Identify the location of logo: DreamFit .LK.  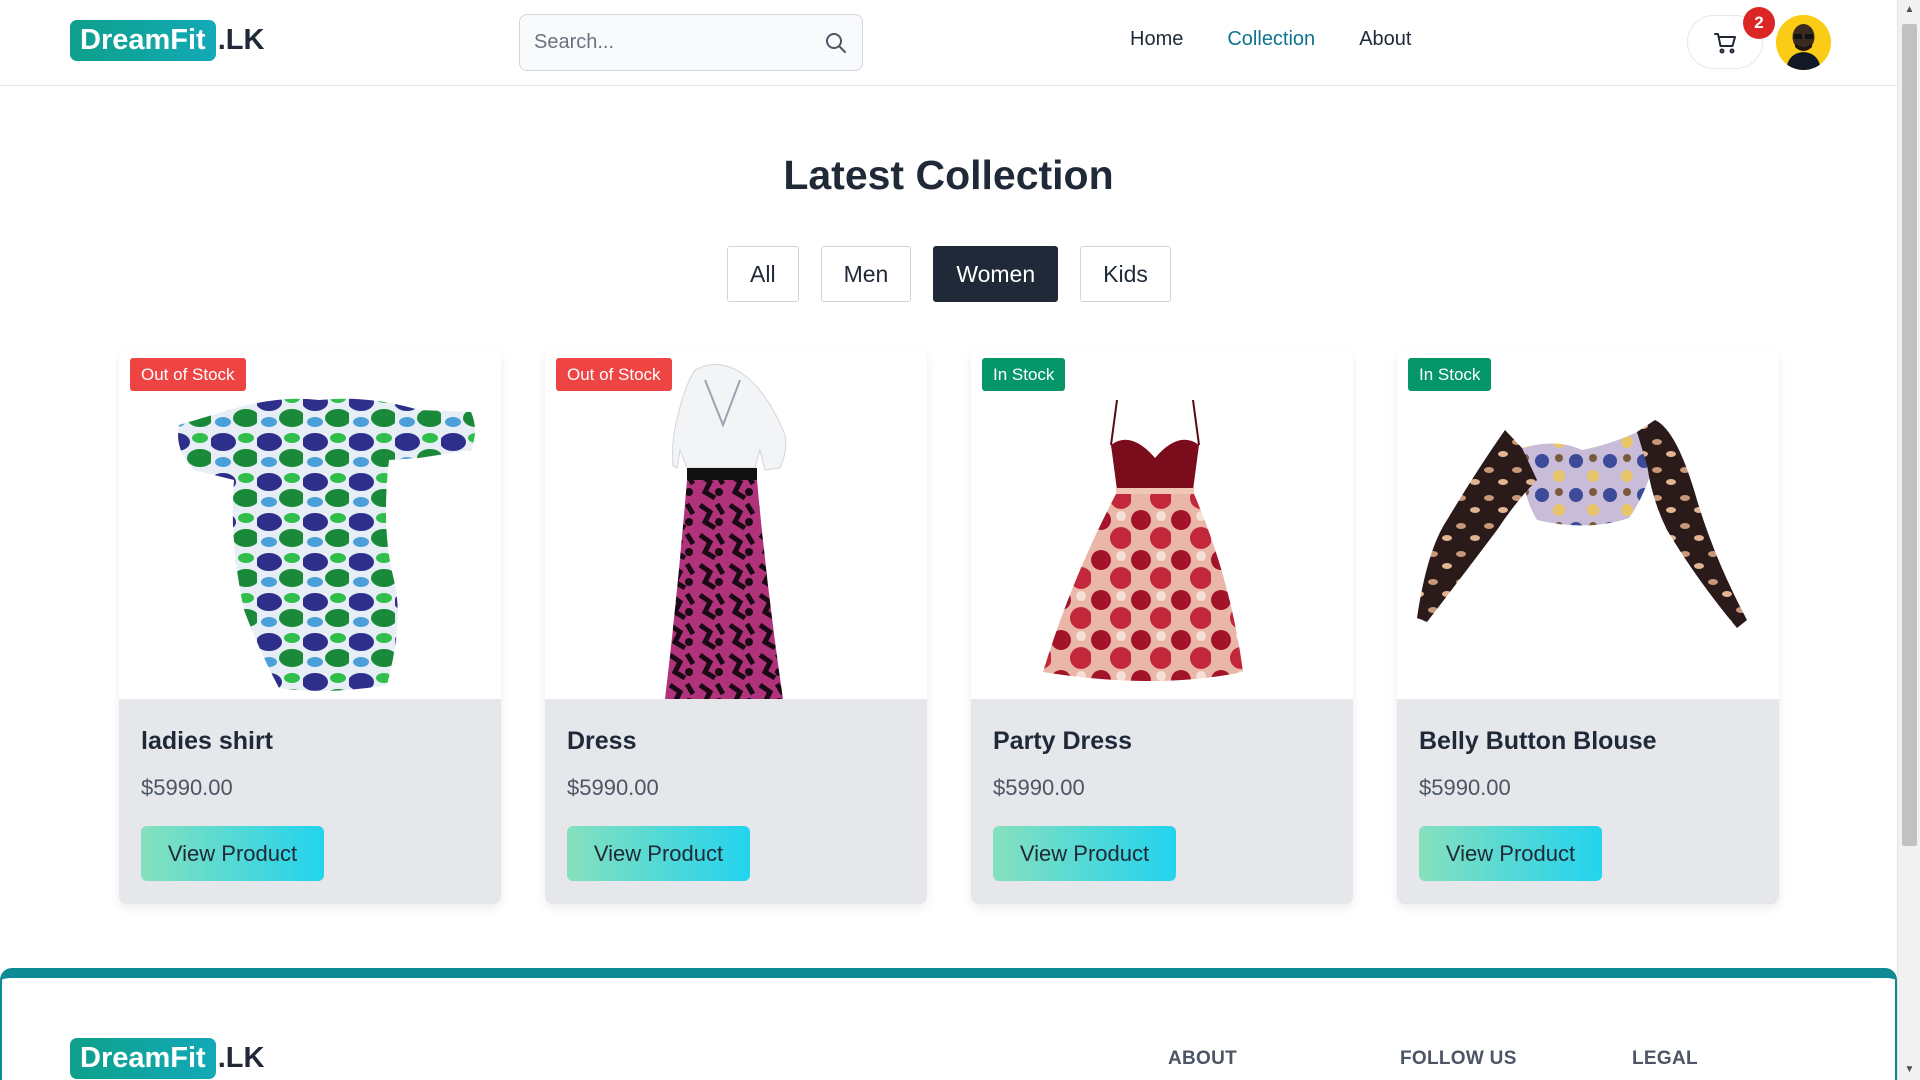
(167, 40).